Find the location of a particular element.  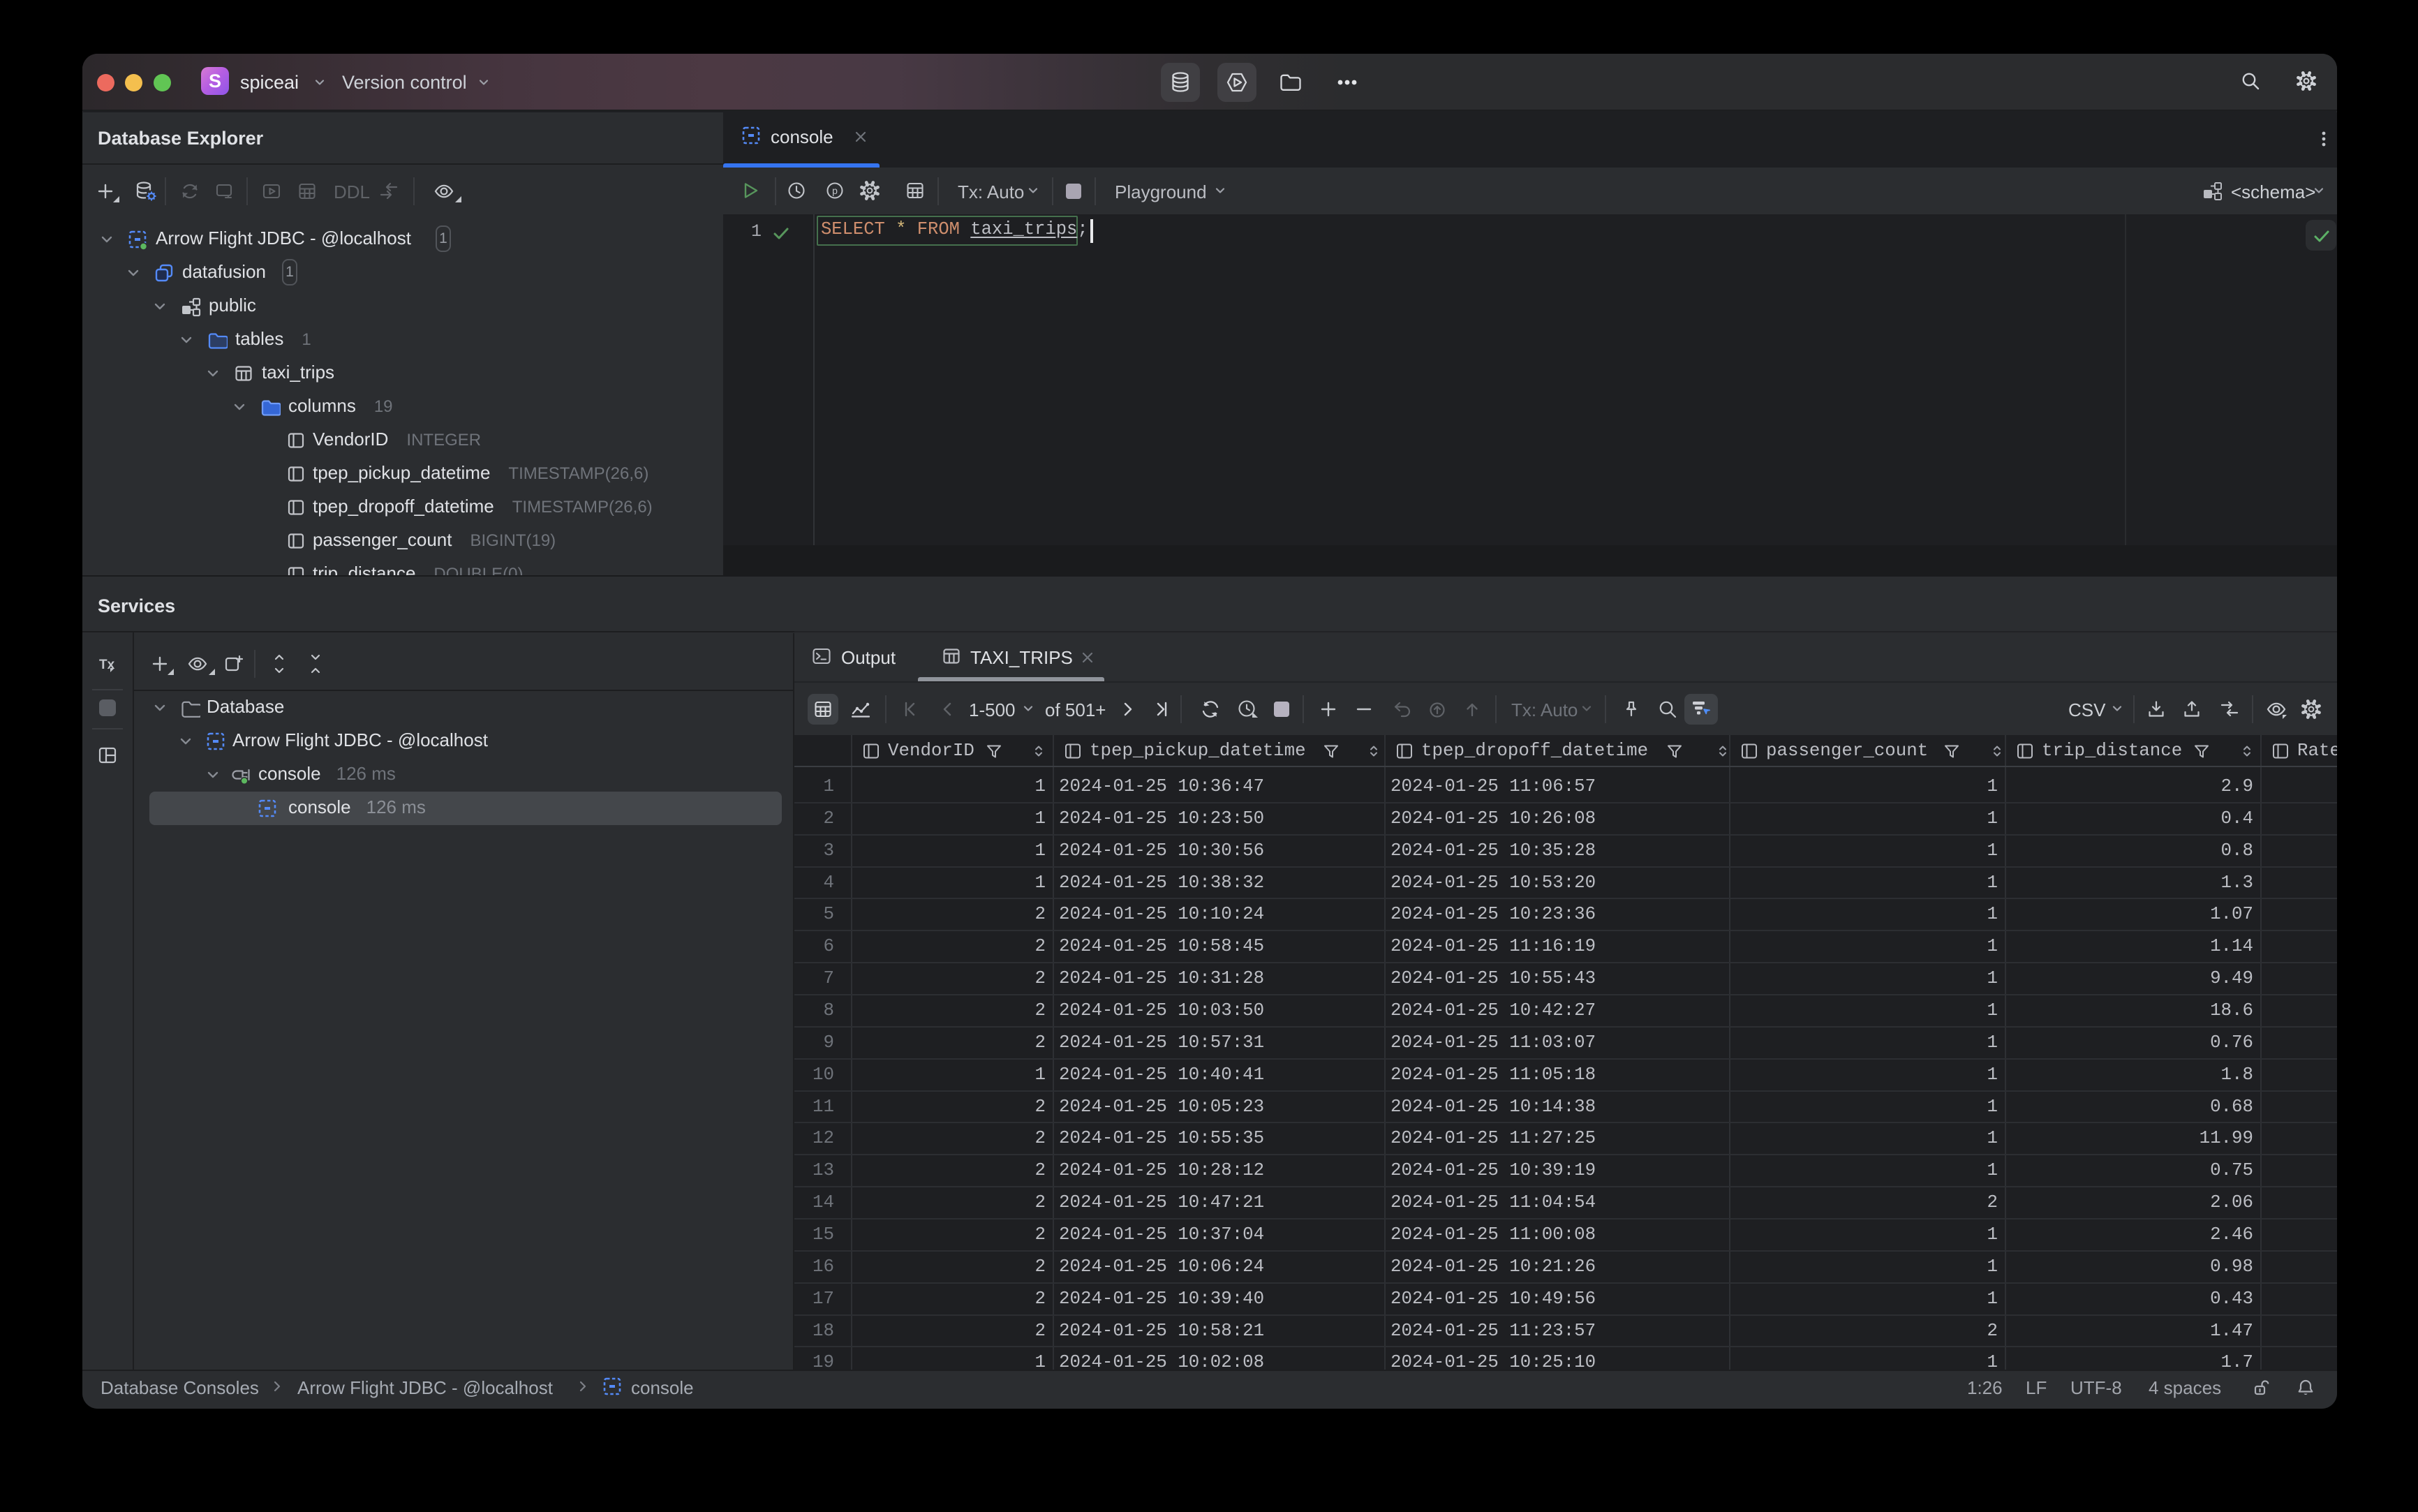

svg-text: Tx is located at coordinates (107, 665).